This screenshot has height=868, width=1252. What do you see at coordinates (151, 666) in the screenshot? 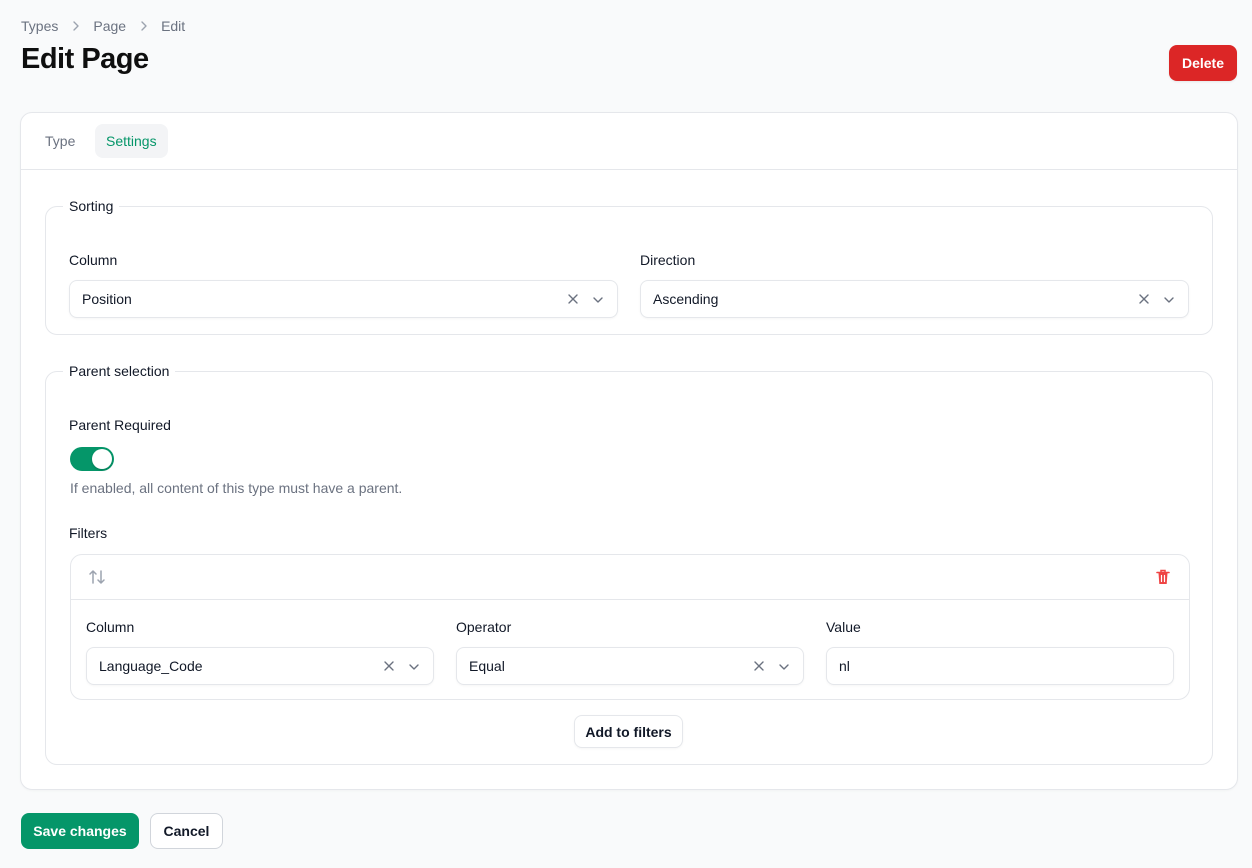
I see `filter-column-value: Language_Code` at bounding box center [151, 666].